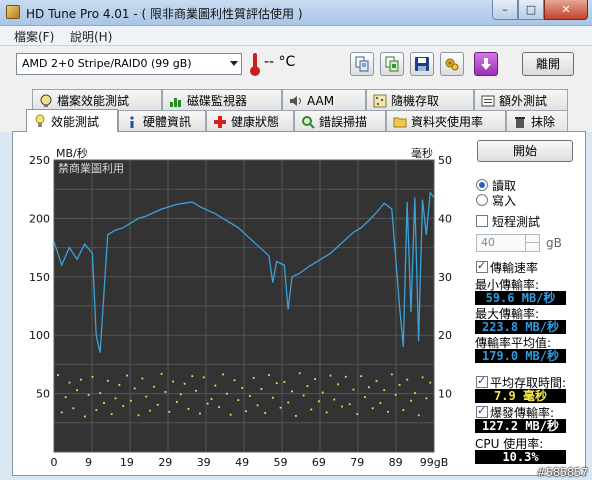  What do you see at coordinates (554, 243) in the screenshot?
I see `short-test-unit: gB` at bounding box center [554, 243].